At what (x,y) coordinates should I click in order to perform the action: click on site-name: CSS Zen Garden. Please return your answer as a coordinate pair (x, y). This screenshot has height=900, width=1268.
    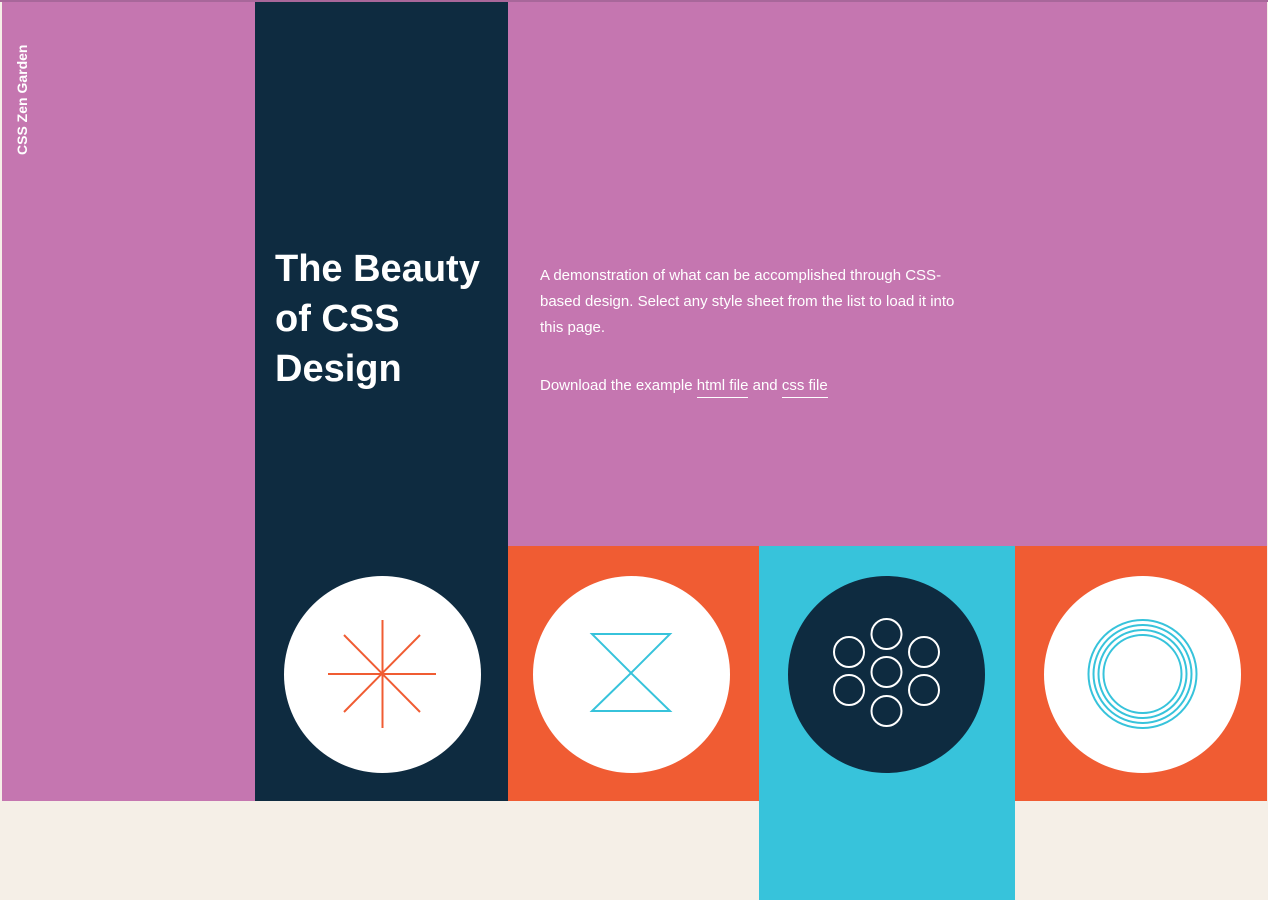
    Looking at the image, I should click on (22, 99).